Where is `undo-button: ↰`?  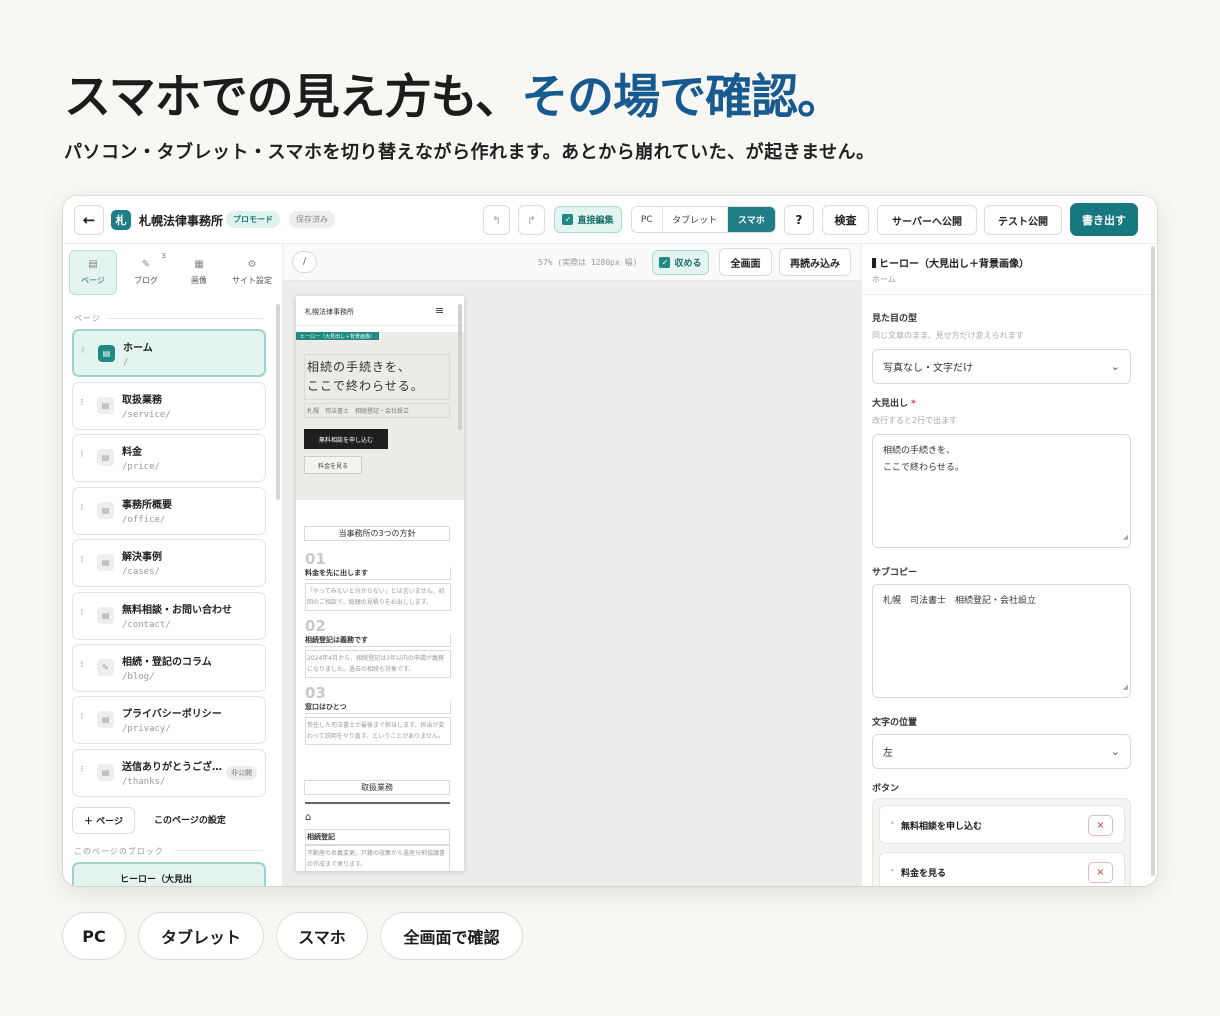 undo-button: ↰ is located at coordinates (496, 220).